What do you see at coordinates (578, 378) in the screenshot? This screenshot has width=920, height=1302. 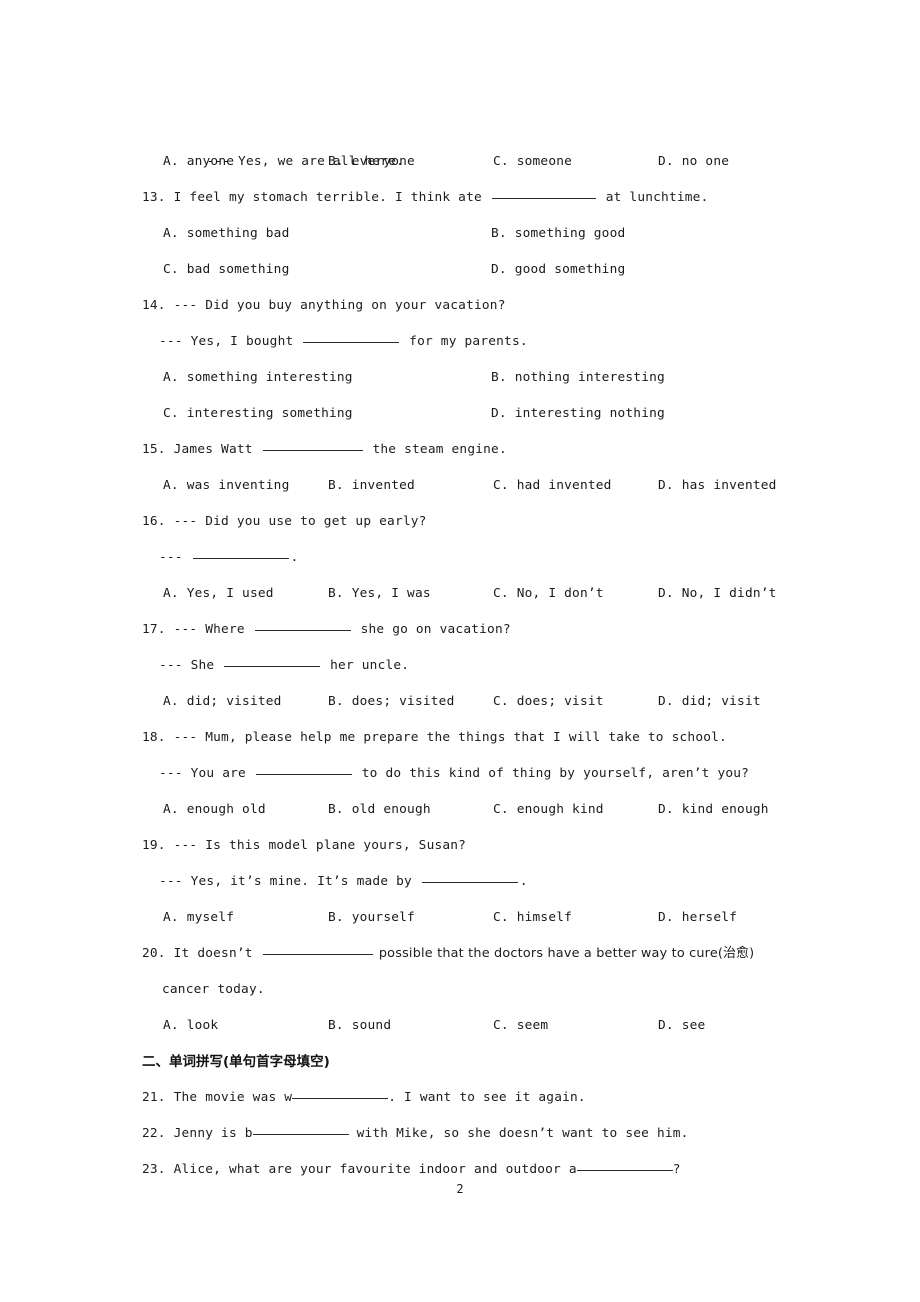 I see `option-b: B. nothing interesting` at bounding box center [578, 378].